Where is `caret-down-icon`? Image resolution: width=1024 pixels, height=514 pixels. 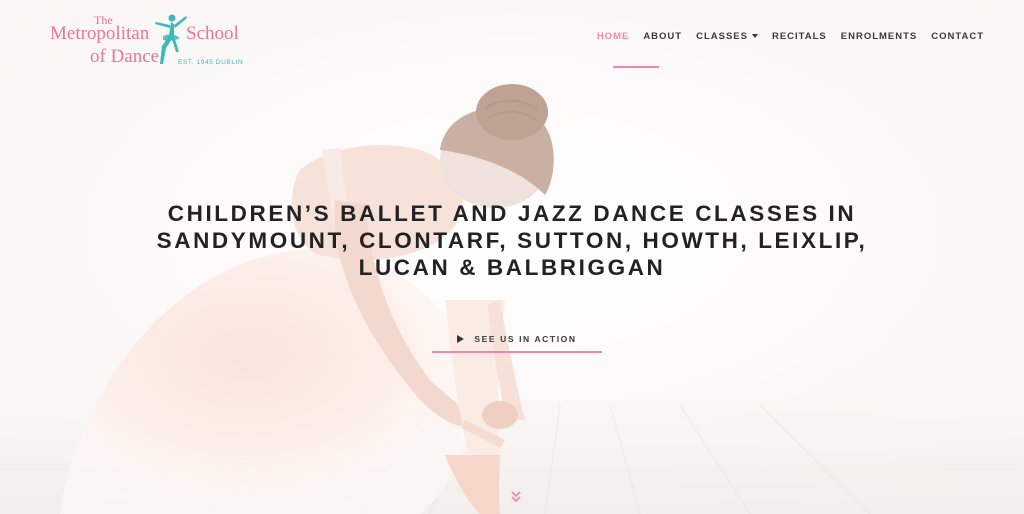 caret-down-icon is located at coordinates (754, 36).